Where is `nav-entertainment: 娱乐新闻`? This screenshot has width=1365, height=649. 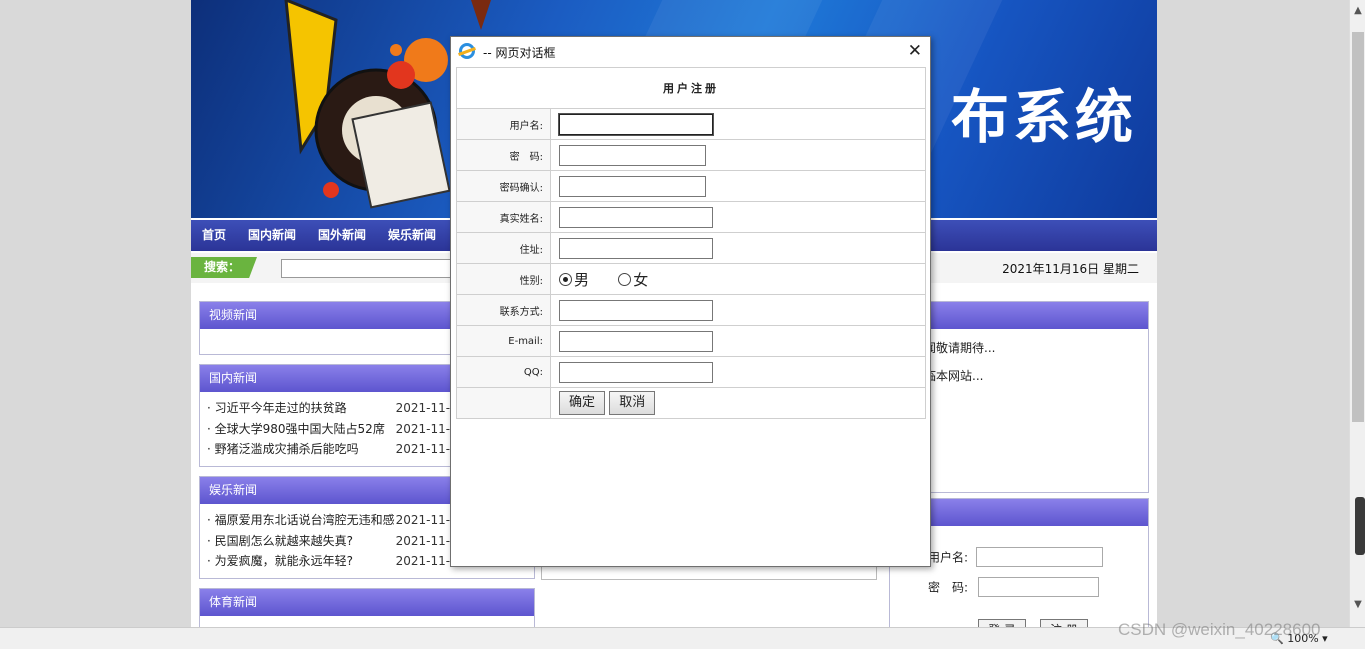
nav-entertainment: 娱乐新闻 is located at coordinates (412, 235).